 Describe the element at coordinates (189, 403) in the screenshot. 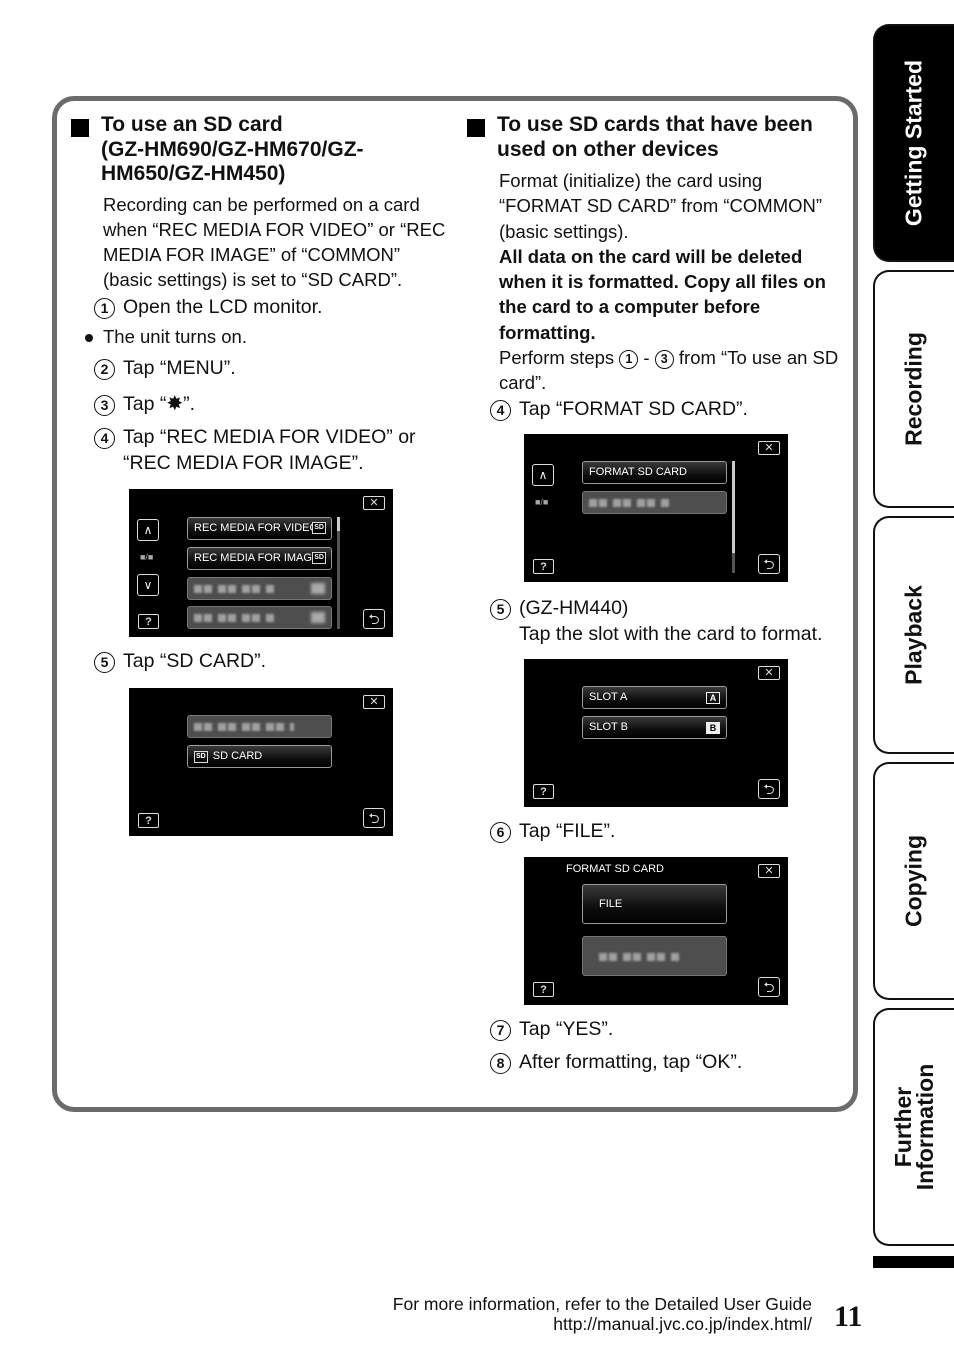

I see `step-text: ”.` at that location.